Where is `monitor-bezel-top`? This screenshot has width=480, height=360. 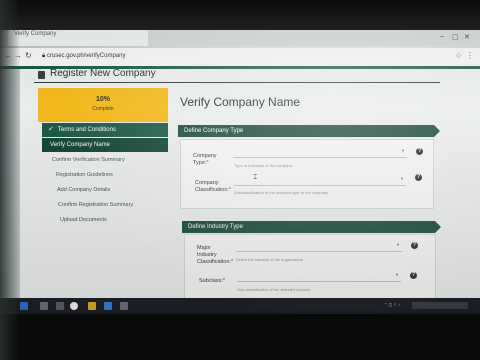
monitor-bezel-top is located at coordinates (240, 15).